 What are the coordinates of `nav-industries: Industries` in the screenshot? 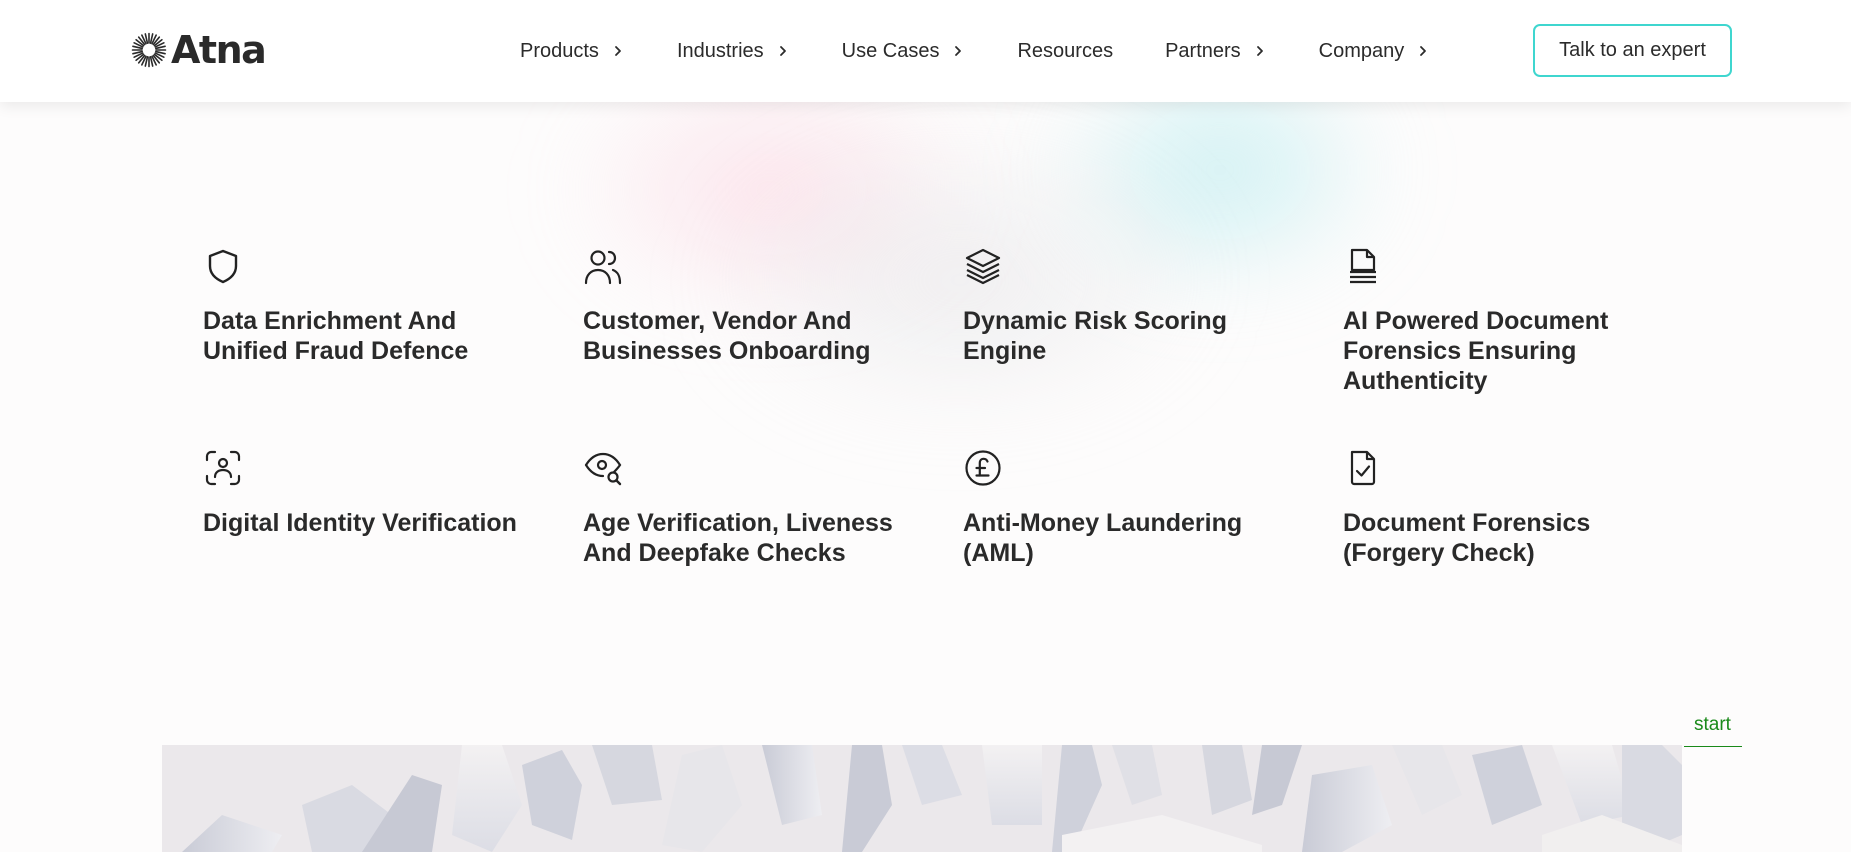 It's located at (733, 51).